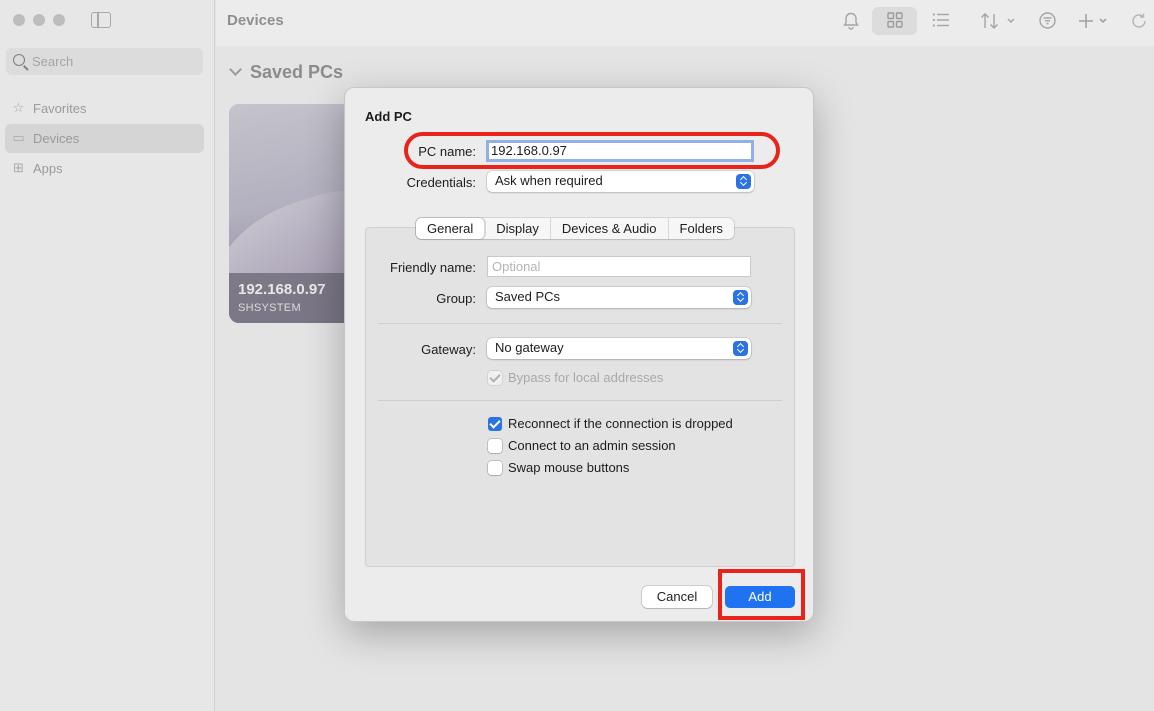 The width and height of the screenshot is (1154, 711). Describe the element at coordinates (104, 168) in the screenshot. I see `sidebar-item-apps: ⊞ Apps` at that location.